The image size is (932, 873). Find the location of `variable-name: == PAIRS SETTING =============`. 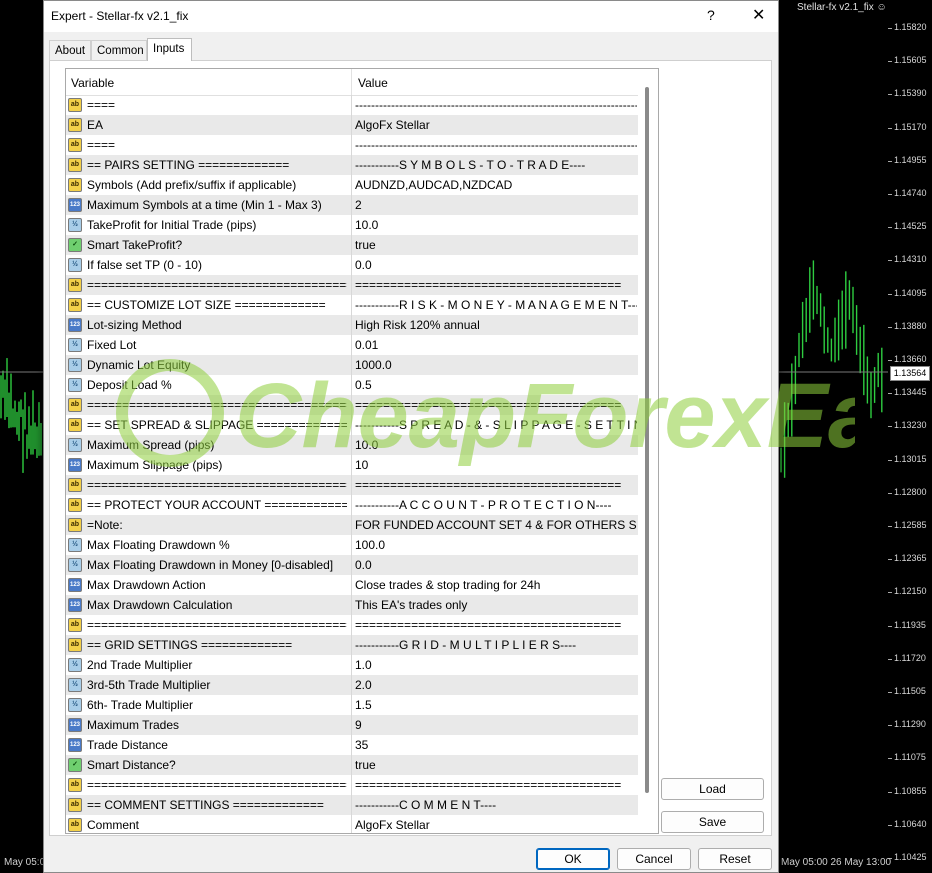

variable-name: == PAIRS SETTING ============= is located at coordinates (188, 165).